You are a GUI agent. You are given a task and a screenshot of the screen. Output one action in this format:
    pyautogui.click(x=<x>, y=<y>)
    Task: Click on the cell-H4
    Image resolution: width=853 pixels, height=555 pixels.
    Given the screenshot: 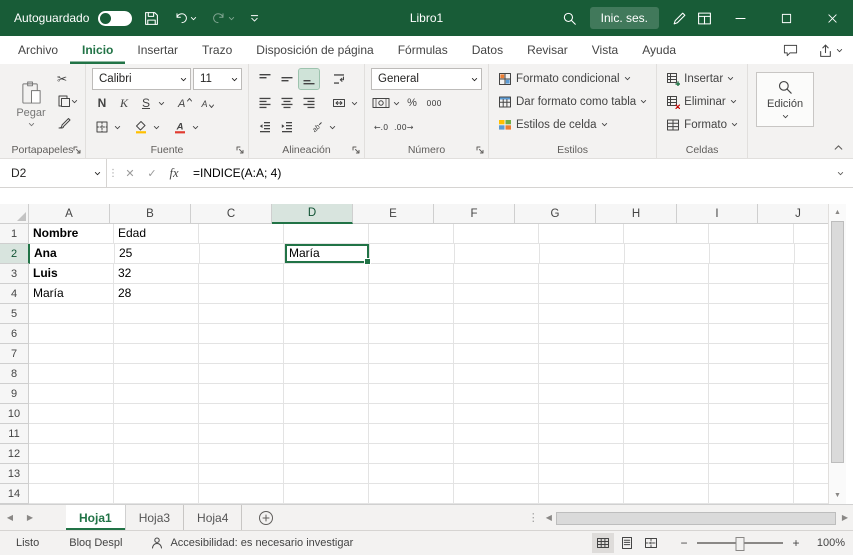 What is the action you would take?
    pyautogui.click(x=666, y=294)
    